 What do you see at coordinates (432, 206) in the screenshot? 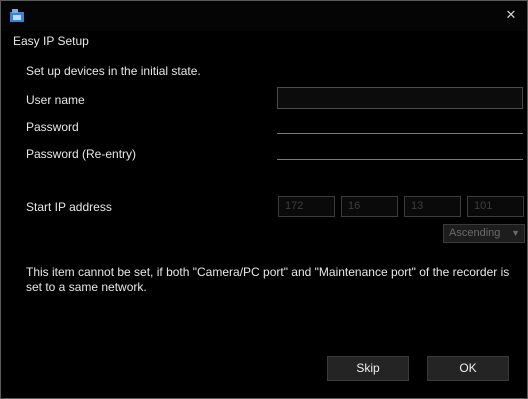
I see `ip-octet-3: 13` at bounding box center [432, 206].